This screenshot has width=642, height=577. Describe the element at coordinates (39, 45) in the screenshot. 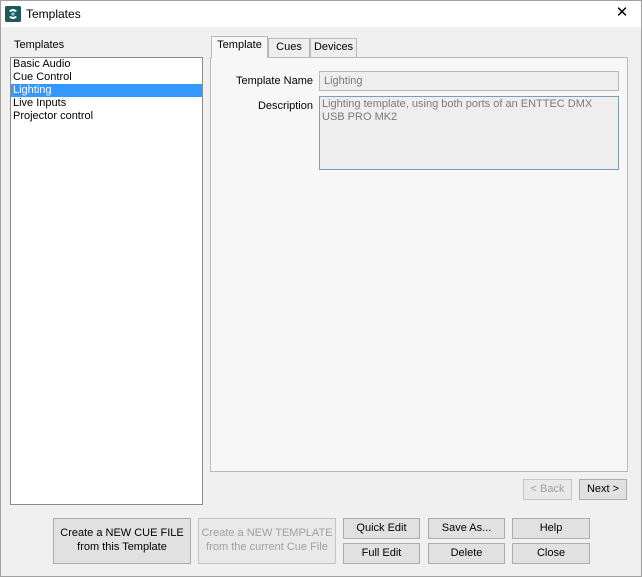

I see `templates-list-label: Templates` at that location.